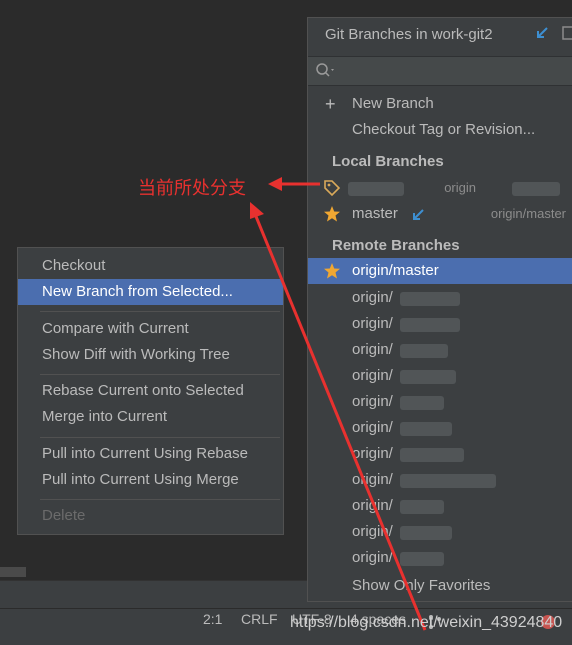 The height and width of the screenshot is (645, 572). What do you see at coordinates (150, 417) in the screenshot?
I see `merge-menu-item: Merge into Current` at bounding box center [150, 417].